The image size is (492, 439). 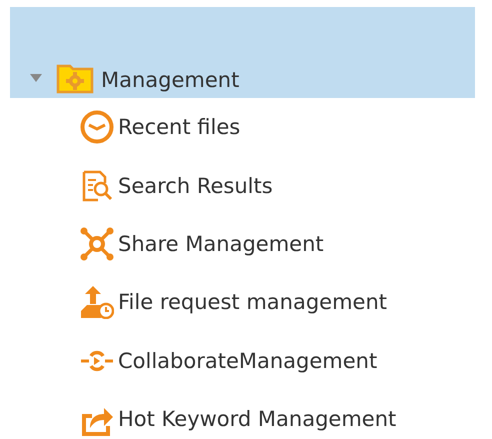 I want to click on upload-clock-icon, so click(x=97, y=302).